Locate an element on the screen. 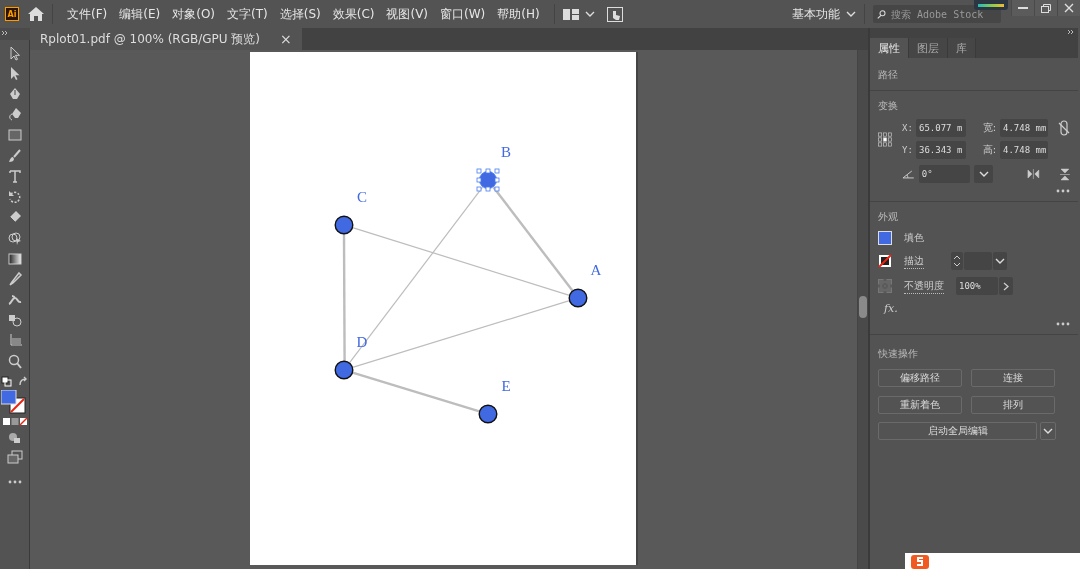  fill-swatch is located at coordinates (885, 238).